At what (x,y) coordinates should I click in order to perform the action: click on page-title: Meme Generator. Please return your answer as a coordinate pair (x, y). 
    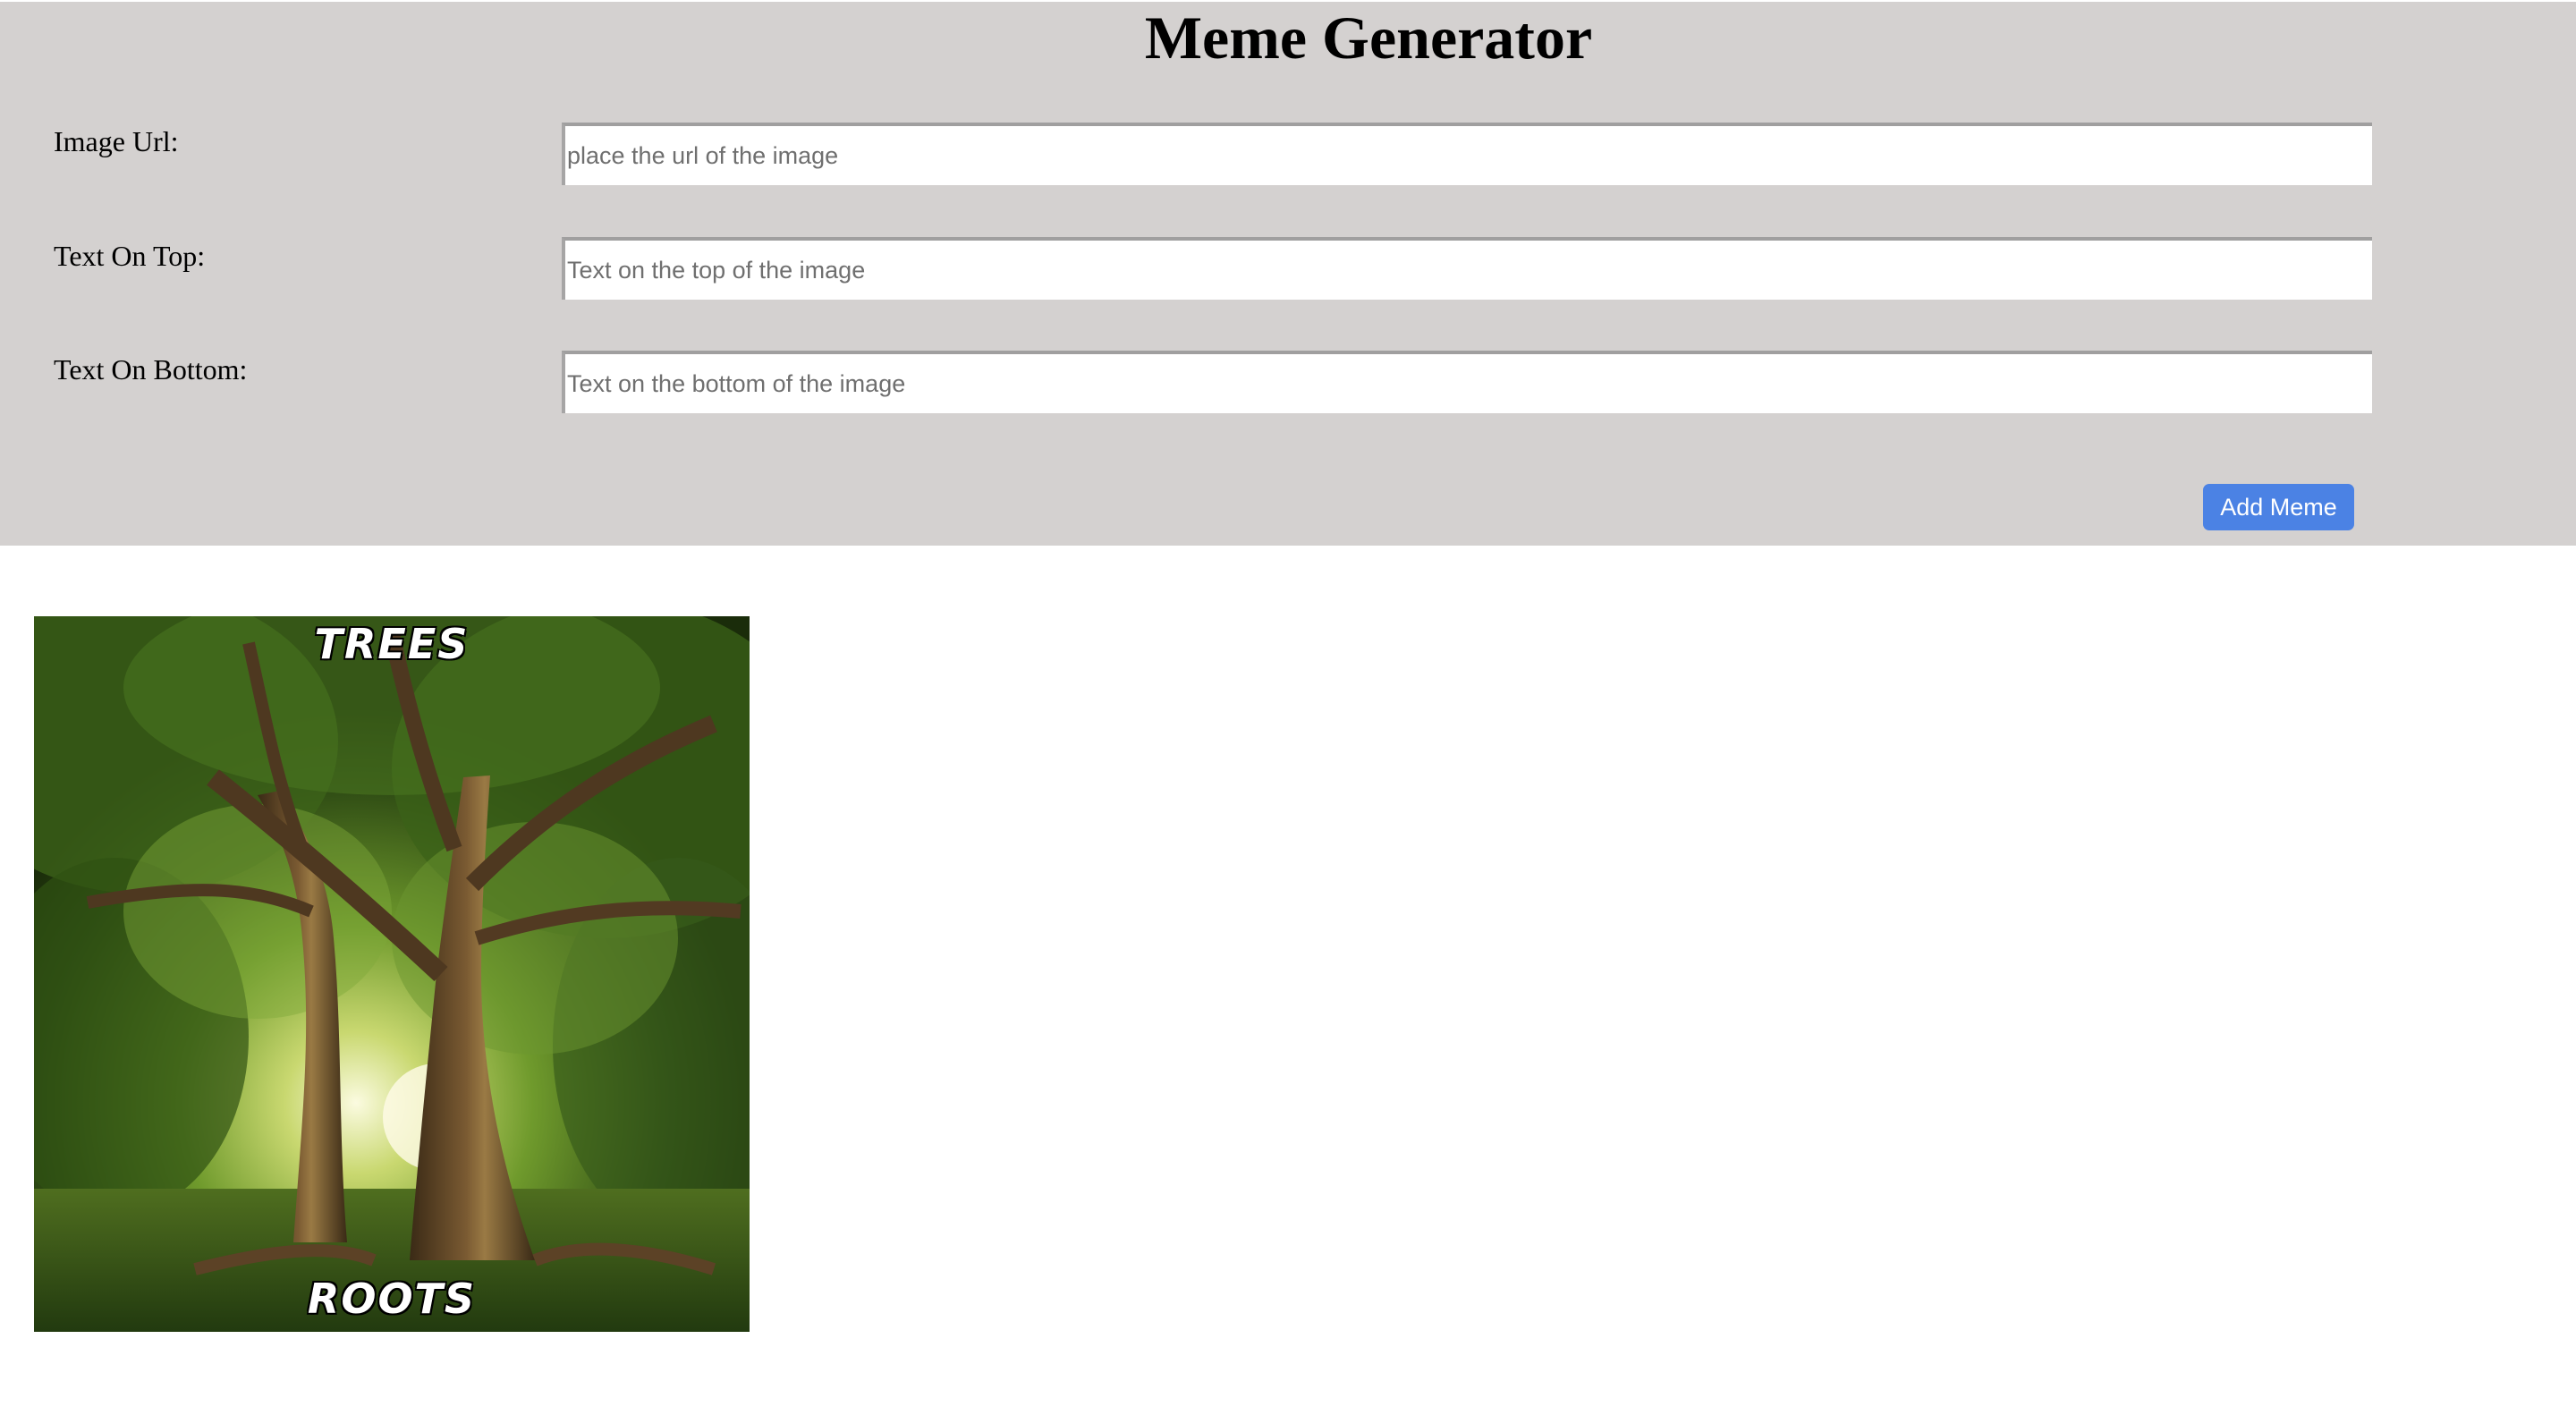
    Looking at the image, I should click on (1368, 38).